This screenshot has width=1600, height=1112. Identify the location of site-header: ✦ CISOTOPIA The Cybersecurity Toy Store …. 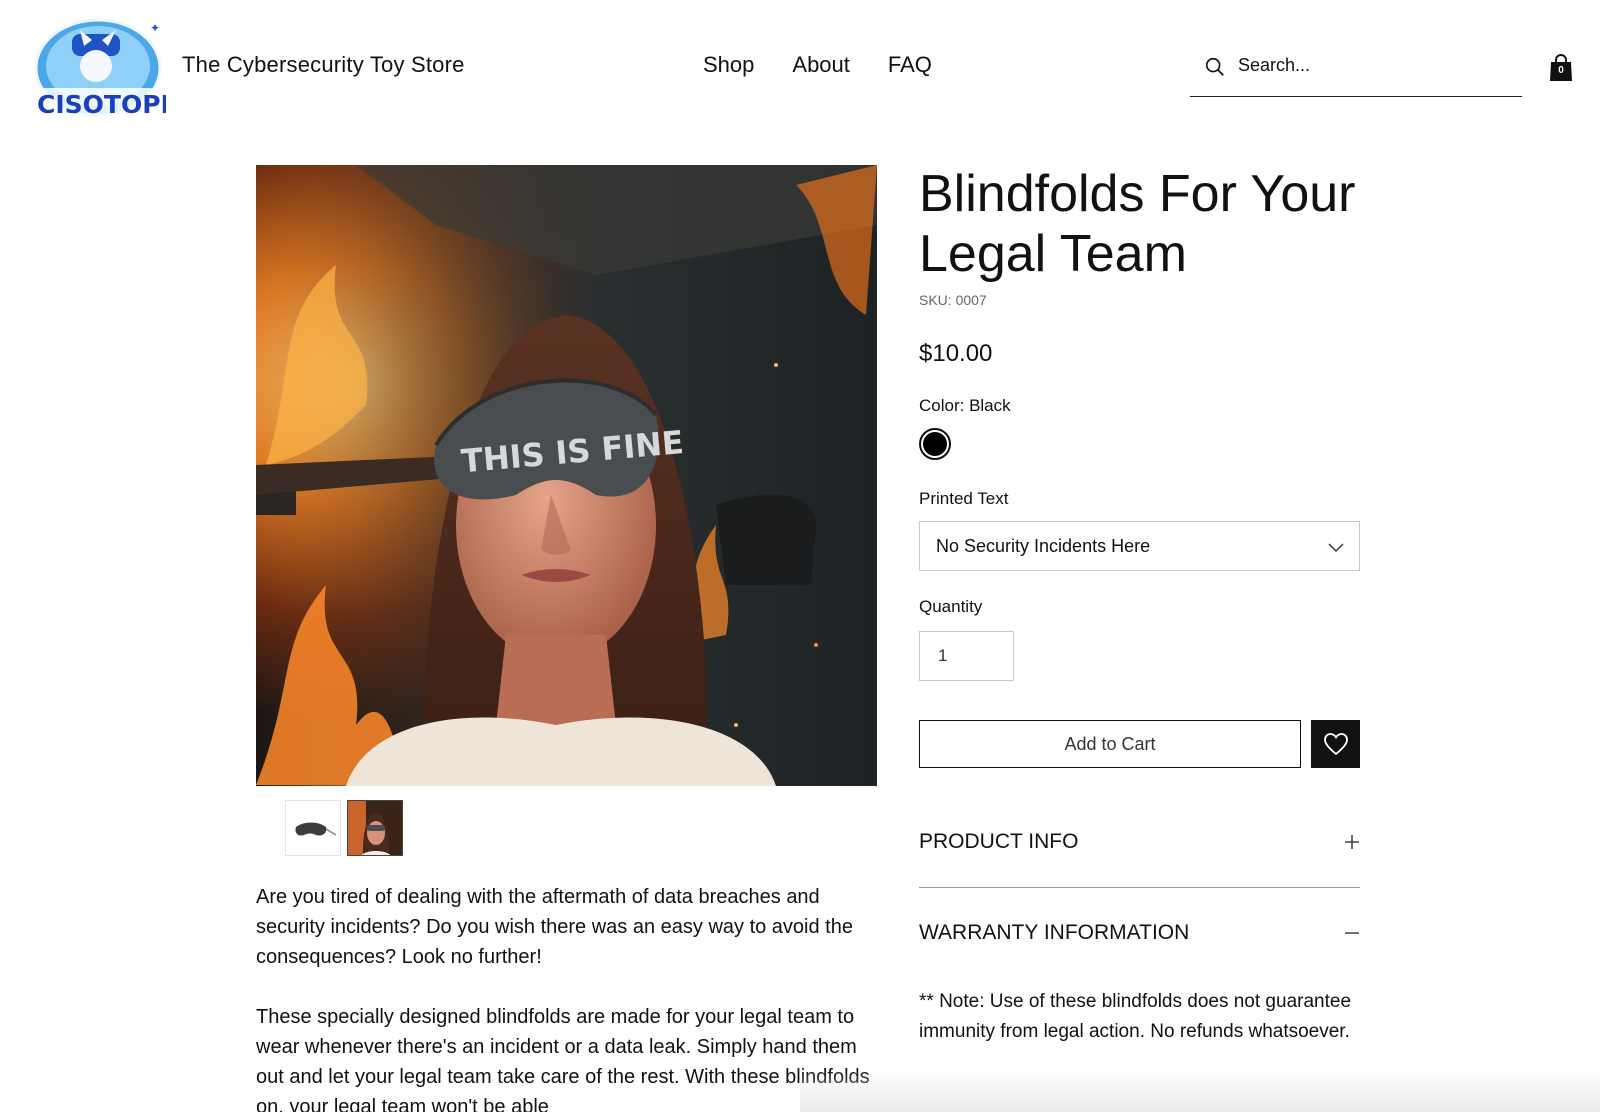
(800, 70).